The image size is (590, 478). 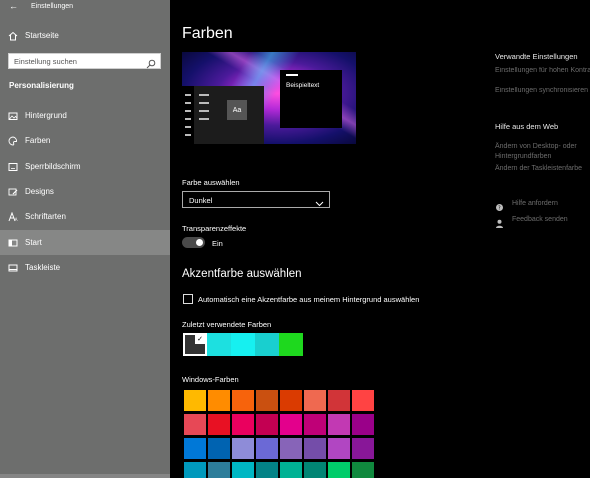 I want to click on svg-text: A, so click(x=16, y=219).